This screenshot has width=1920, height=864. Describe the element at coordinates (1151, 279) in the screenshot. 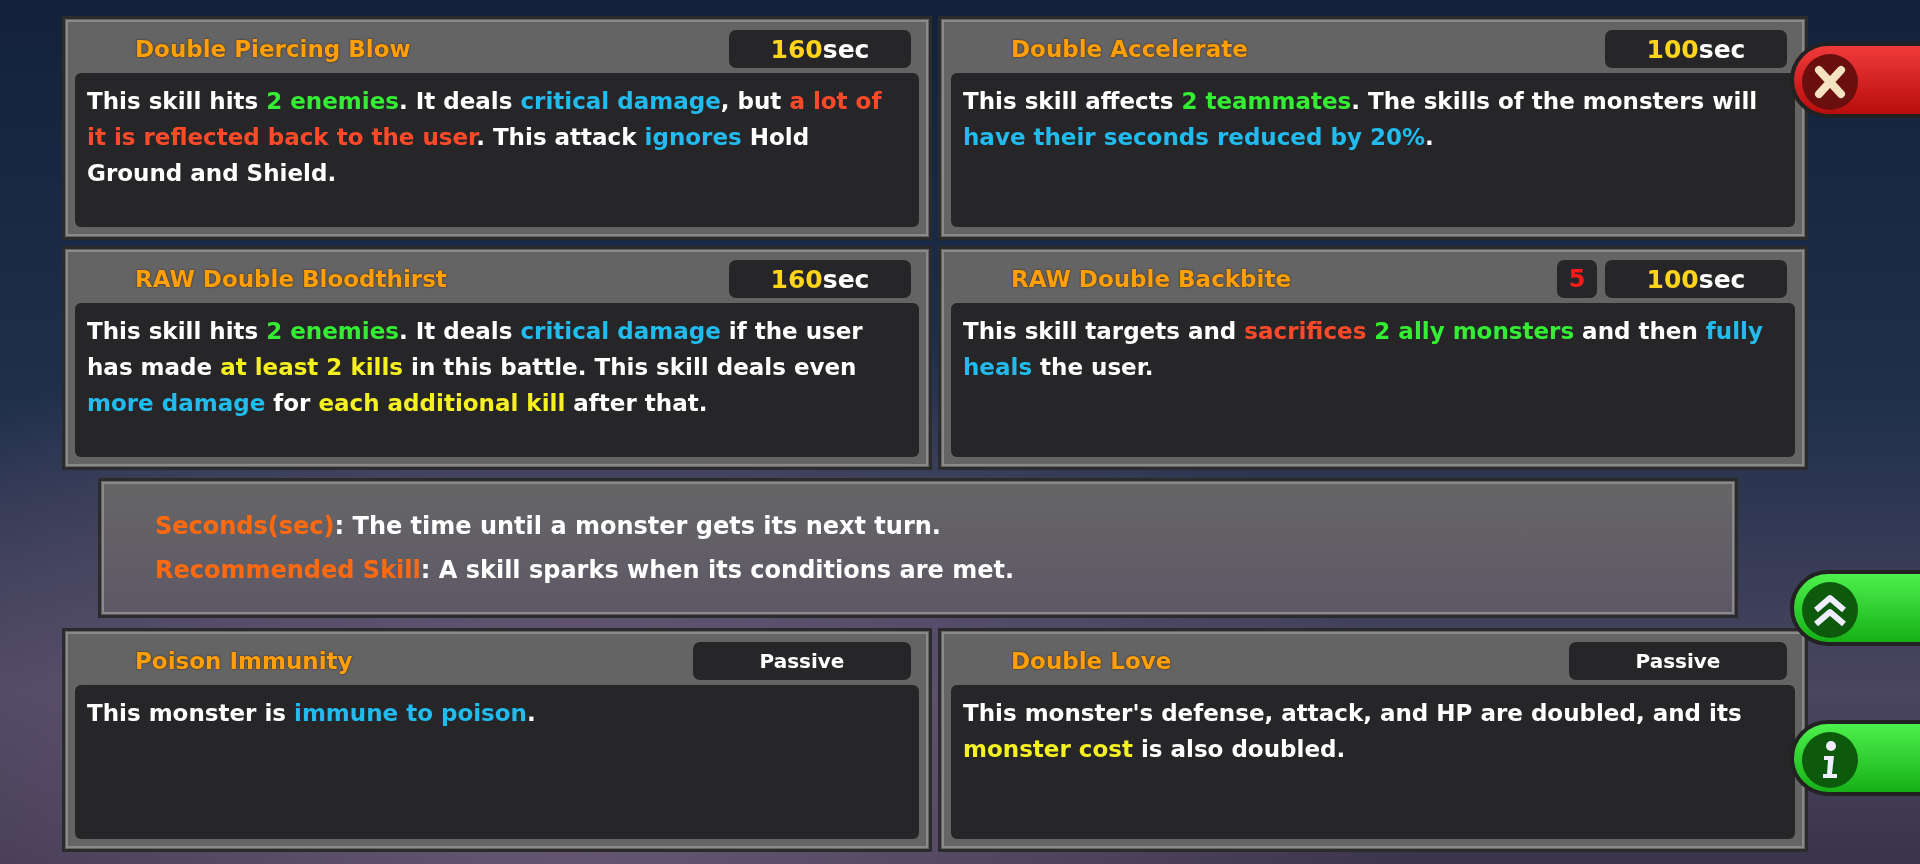

I see `skill-title: RAW Double Backbite` at that location.